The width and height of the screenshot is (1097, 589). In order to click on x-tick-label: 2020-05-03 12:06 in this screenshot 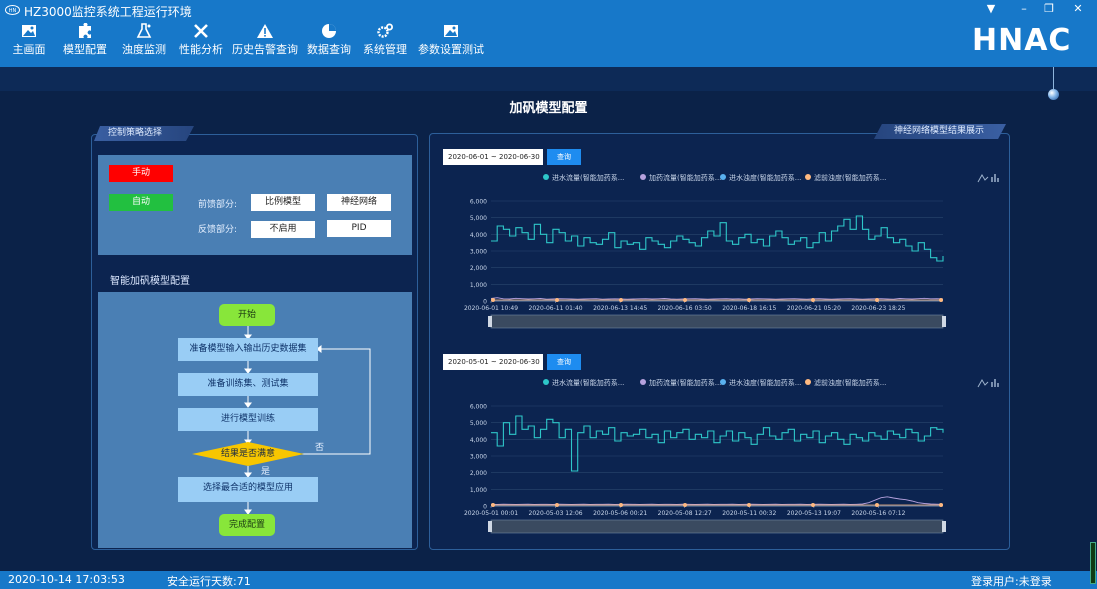, I will do `click(556, 513)`.